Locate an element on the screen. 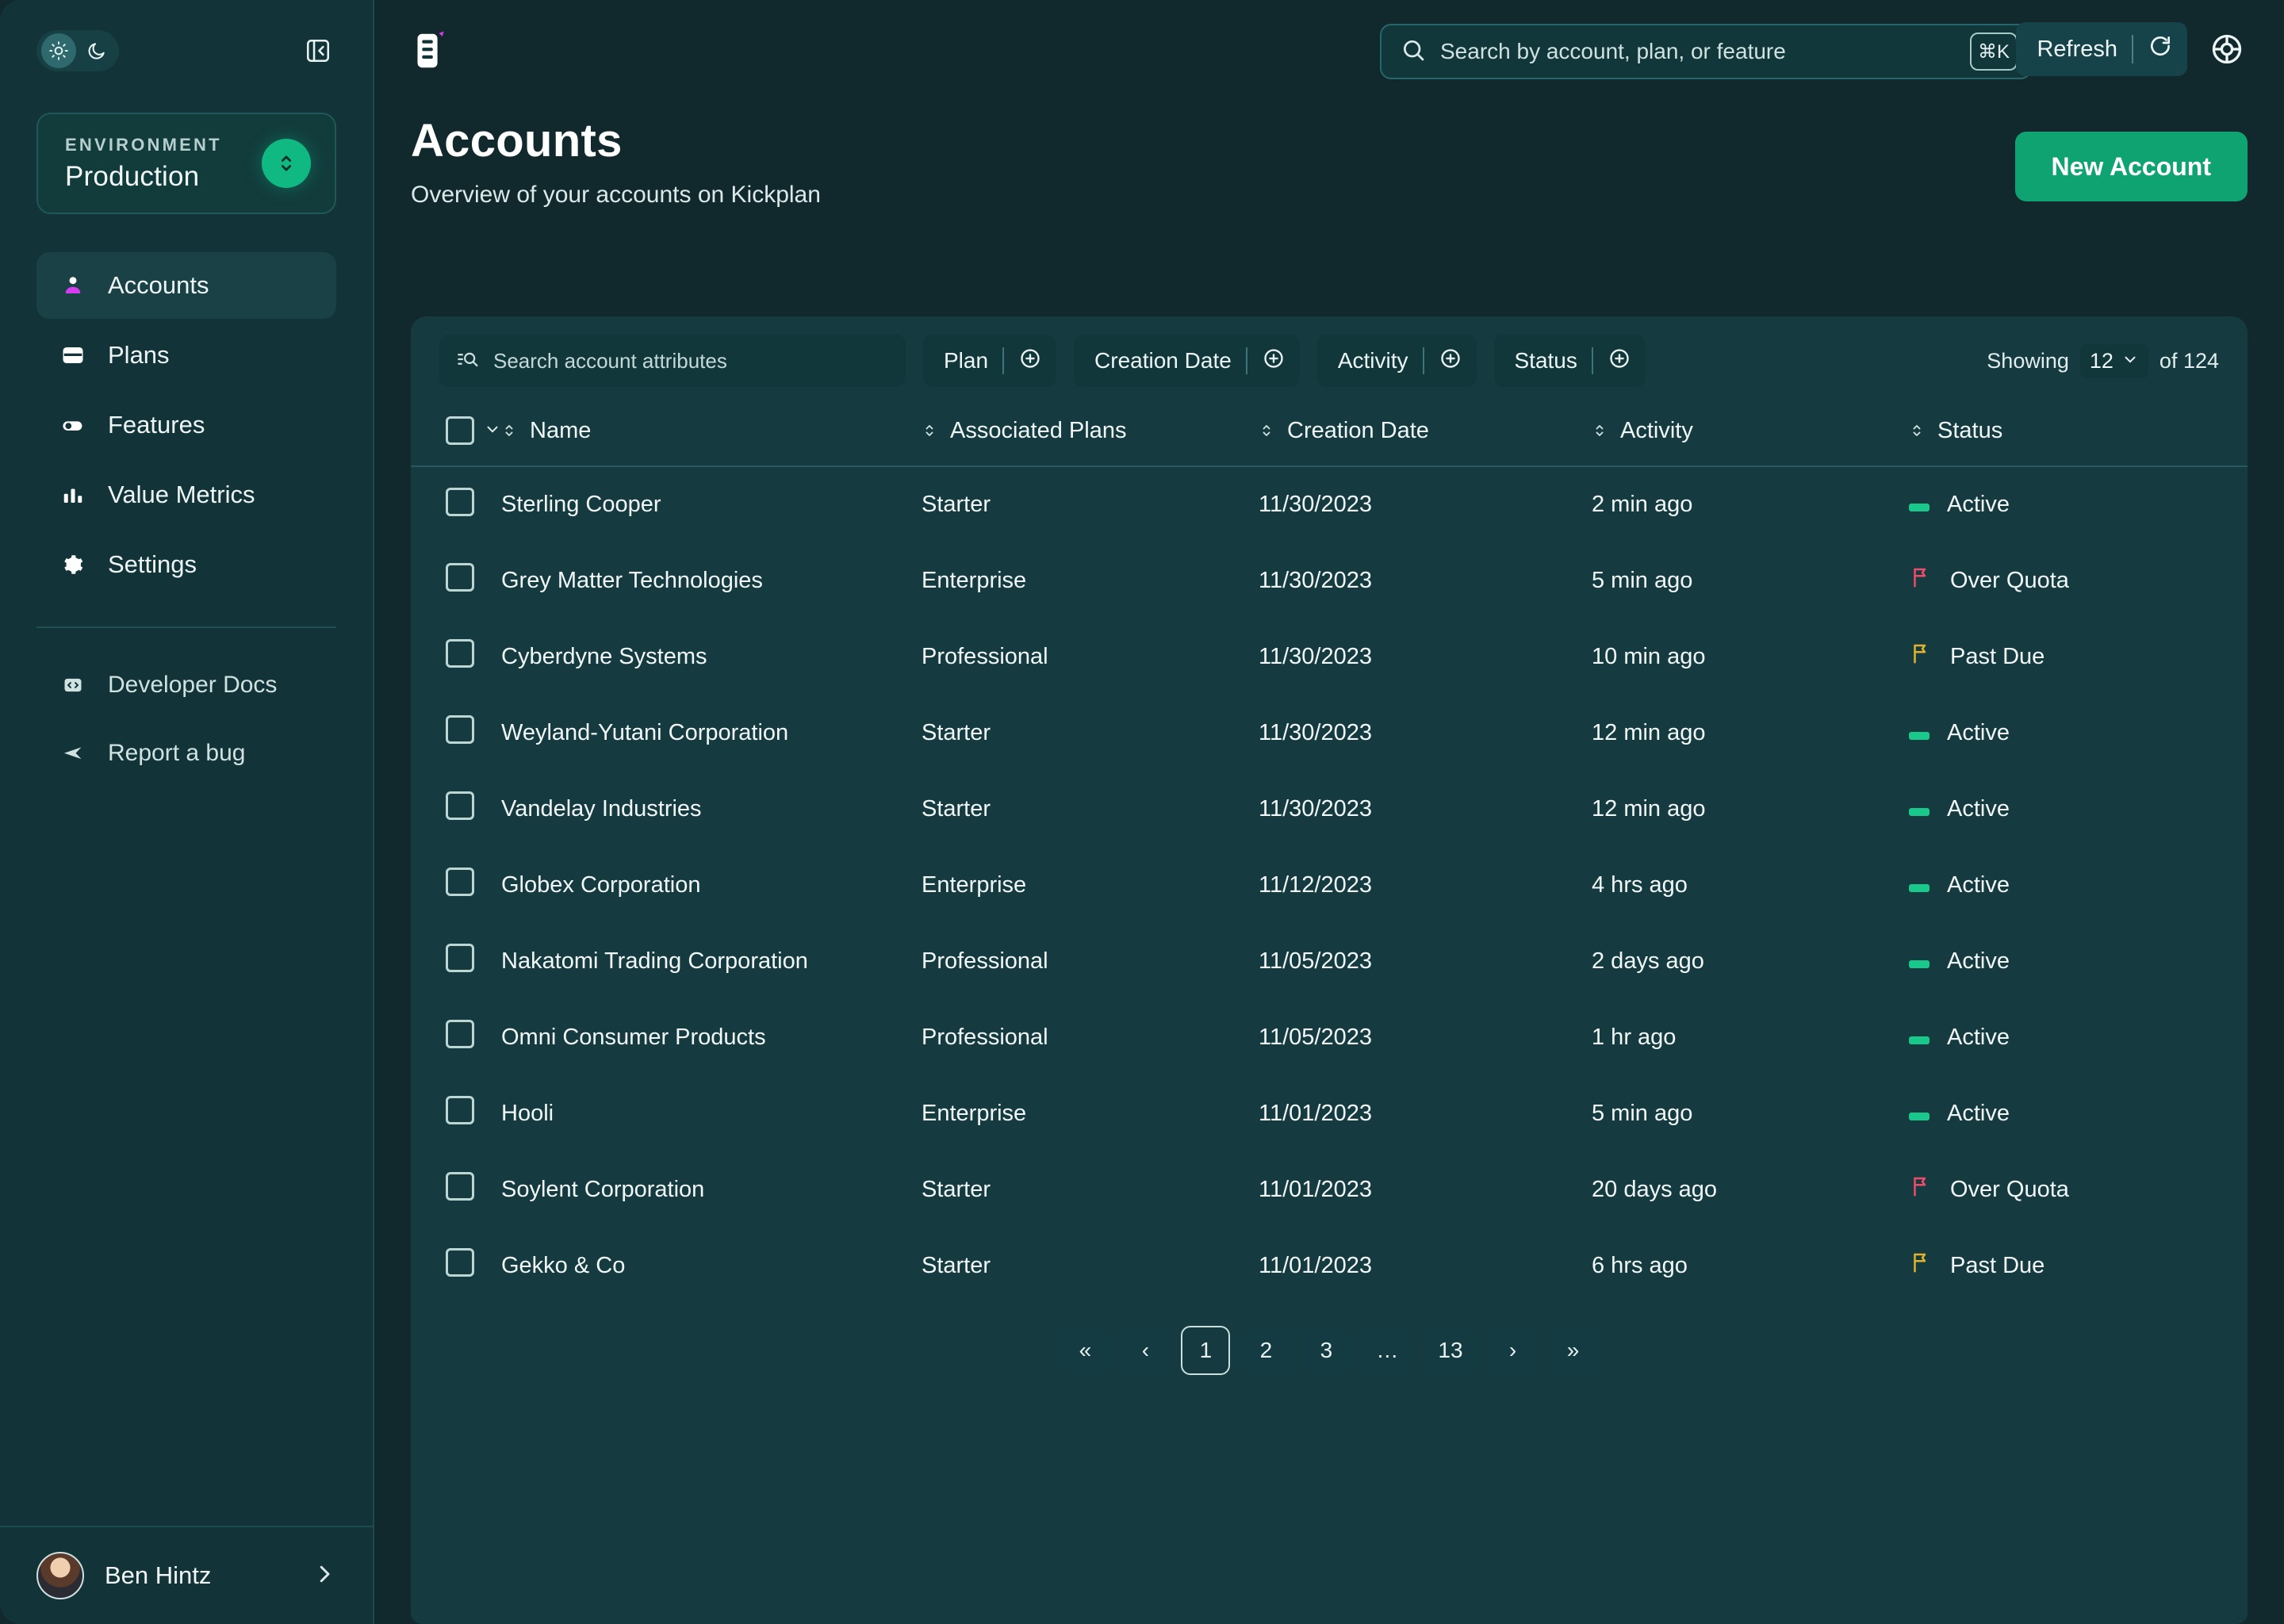 The height and width of the screenshot is (1624, 2284). refresh-icon is located at coordinates (2160, 49).